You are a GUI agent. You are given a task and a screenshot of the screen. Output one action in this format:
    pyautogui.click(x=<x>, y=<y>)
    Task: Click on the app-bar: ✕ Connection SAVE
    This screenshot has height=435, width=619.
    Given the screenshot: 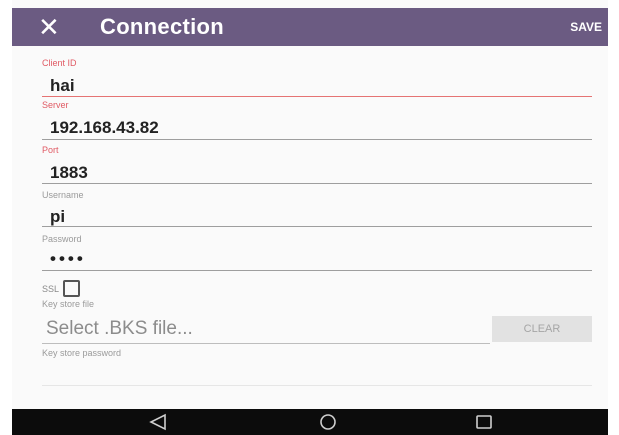 What is the action you would take?
    pyautogui.click(x=310, y=27)
    